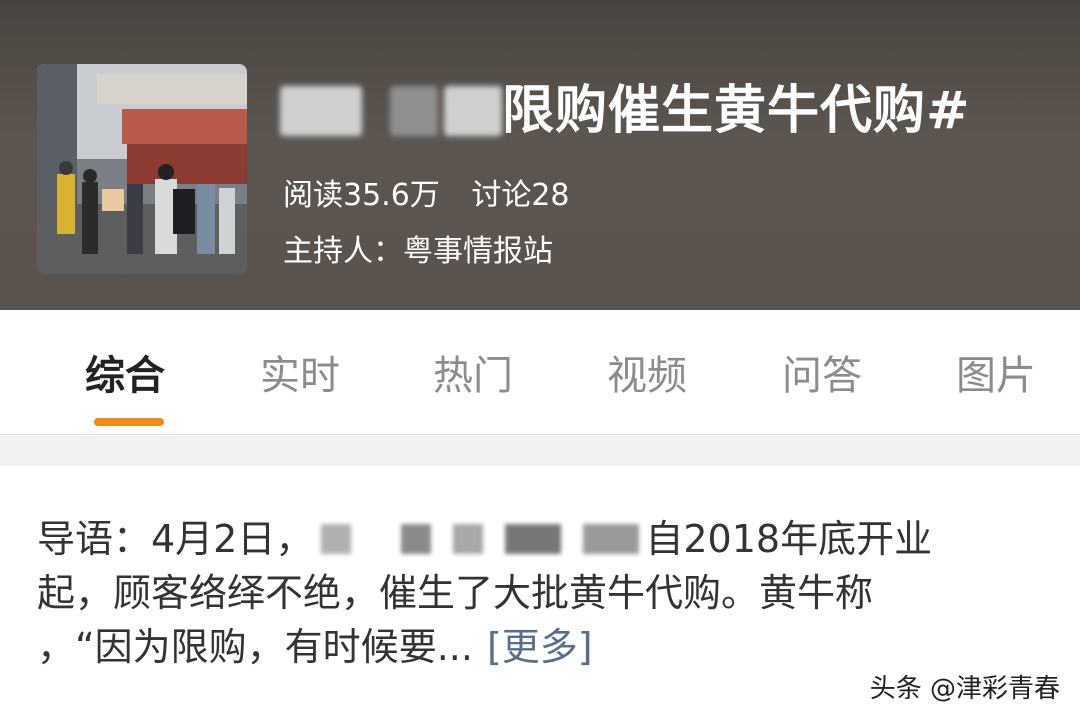 This screenshot has height=724, width=1080. What do you see at coordinates (822, 376) in the screenshot?
I see `tab-qa: 问答` at bounding box center [822, 376].